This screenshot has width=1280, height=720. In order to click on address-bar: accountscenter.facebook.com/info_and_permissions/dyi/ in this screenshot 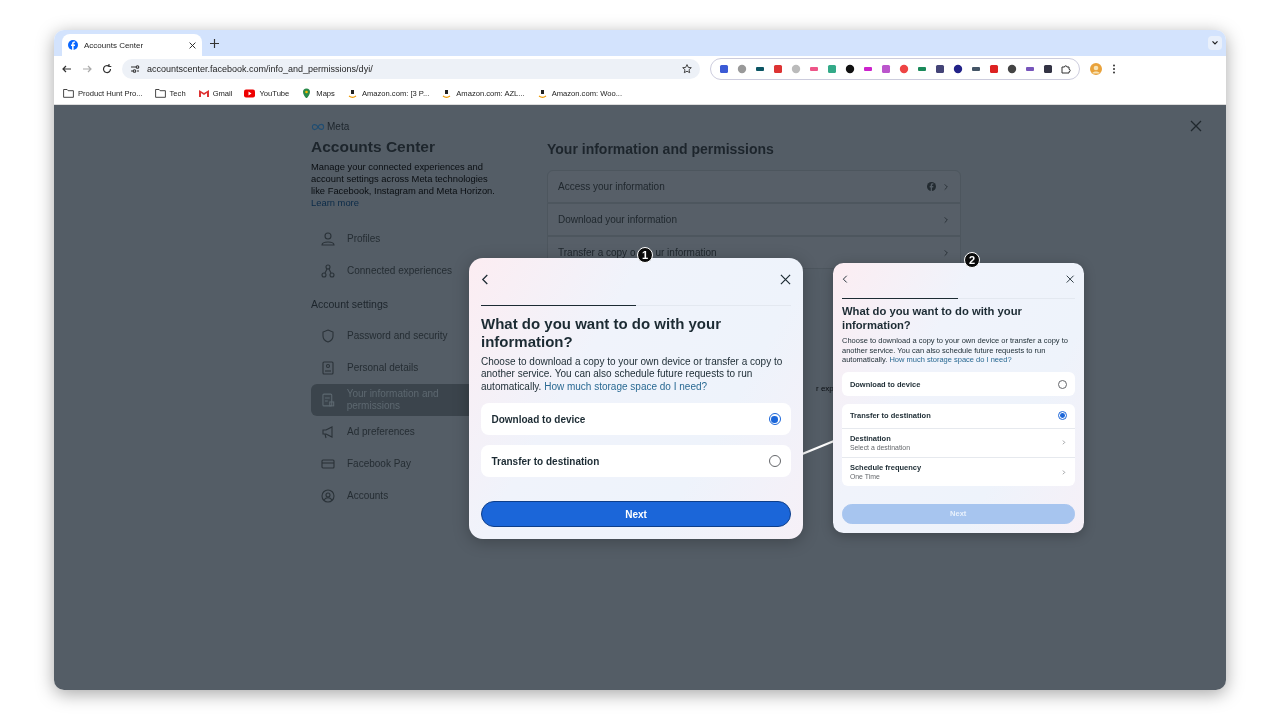, I will do `click(411, 69)`.